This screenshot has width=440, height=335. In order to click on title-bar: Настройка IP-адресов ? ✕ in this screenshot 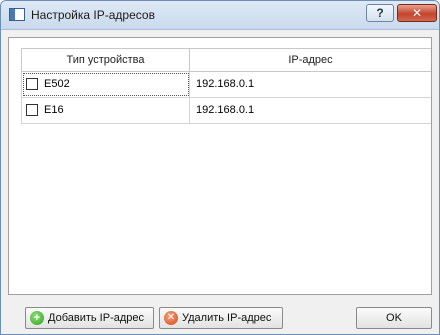, I will do `click(220, 15)`.